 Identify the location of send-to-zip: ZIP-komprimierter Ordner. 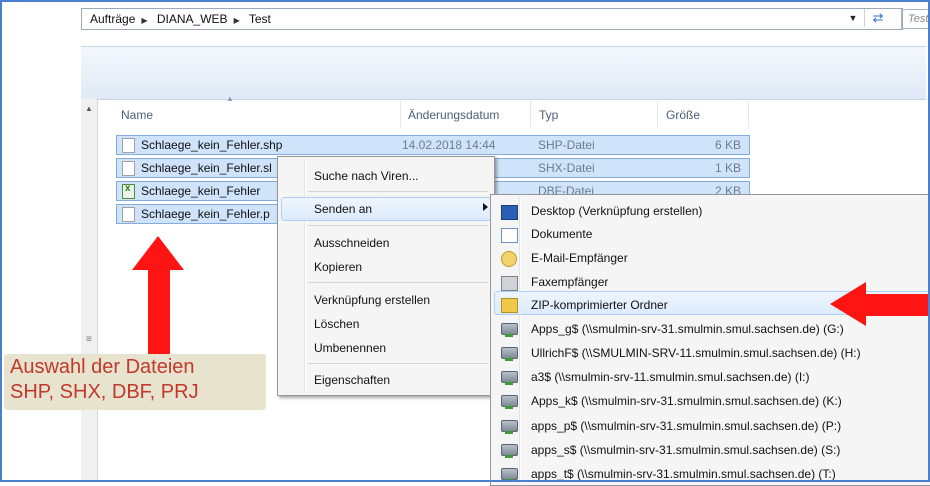
(599, 305).